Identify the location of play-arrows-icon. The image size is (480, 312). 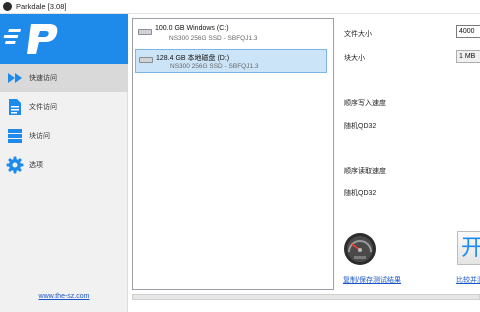
(15, 78).